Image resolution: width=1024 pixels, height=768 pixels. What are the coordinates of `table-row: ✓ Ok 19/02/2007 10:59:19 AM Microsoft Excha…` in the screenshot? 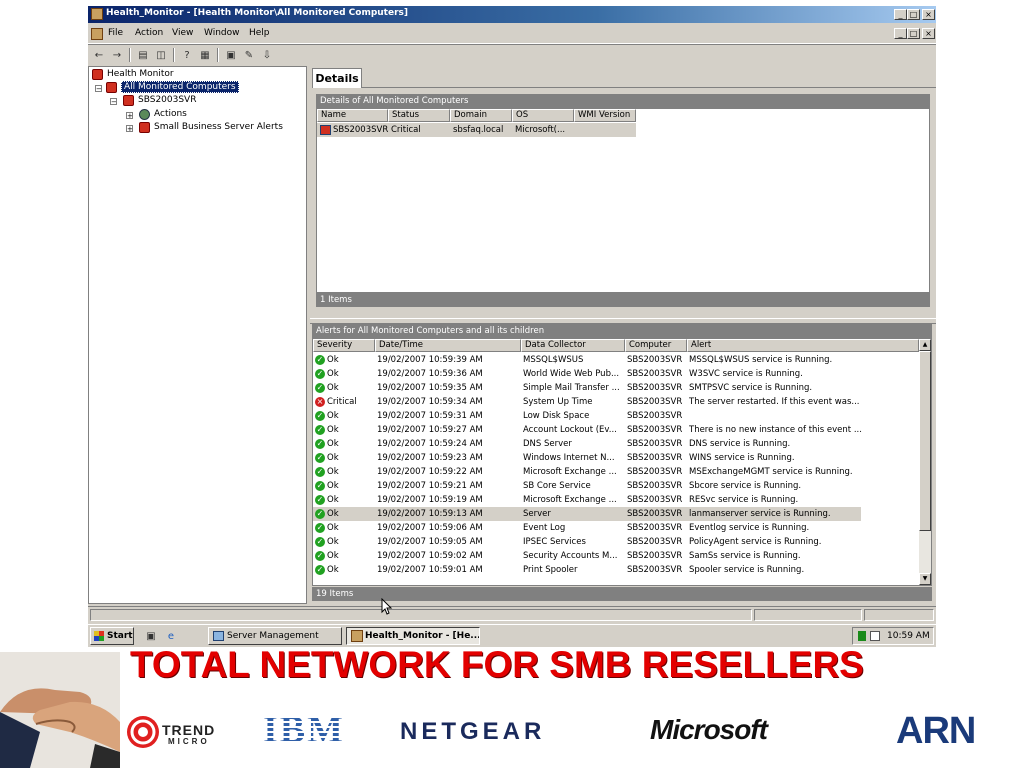 It's located at (616, 500).